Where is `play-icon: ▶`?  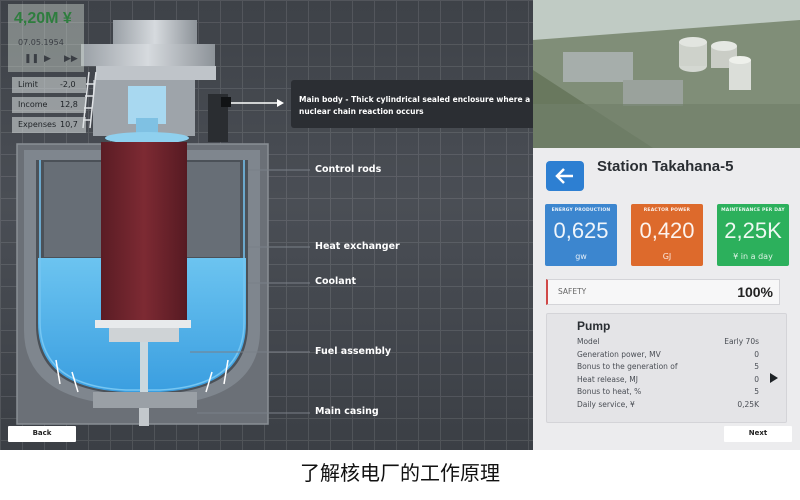
play-icon: ▶ is located at coordinates (47, 59).